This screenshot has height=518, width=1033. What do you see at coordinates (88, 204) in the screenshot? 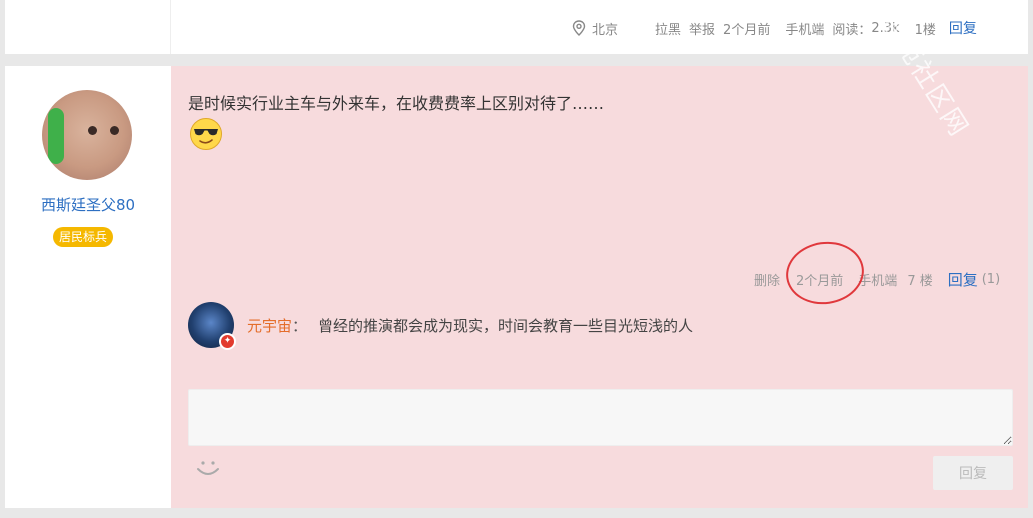
I see `author-name: 西斯廷圣父80` at bounding box center [88, 204].